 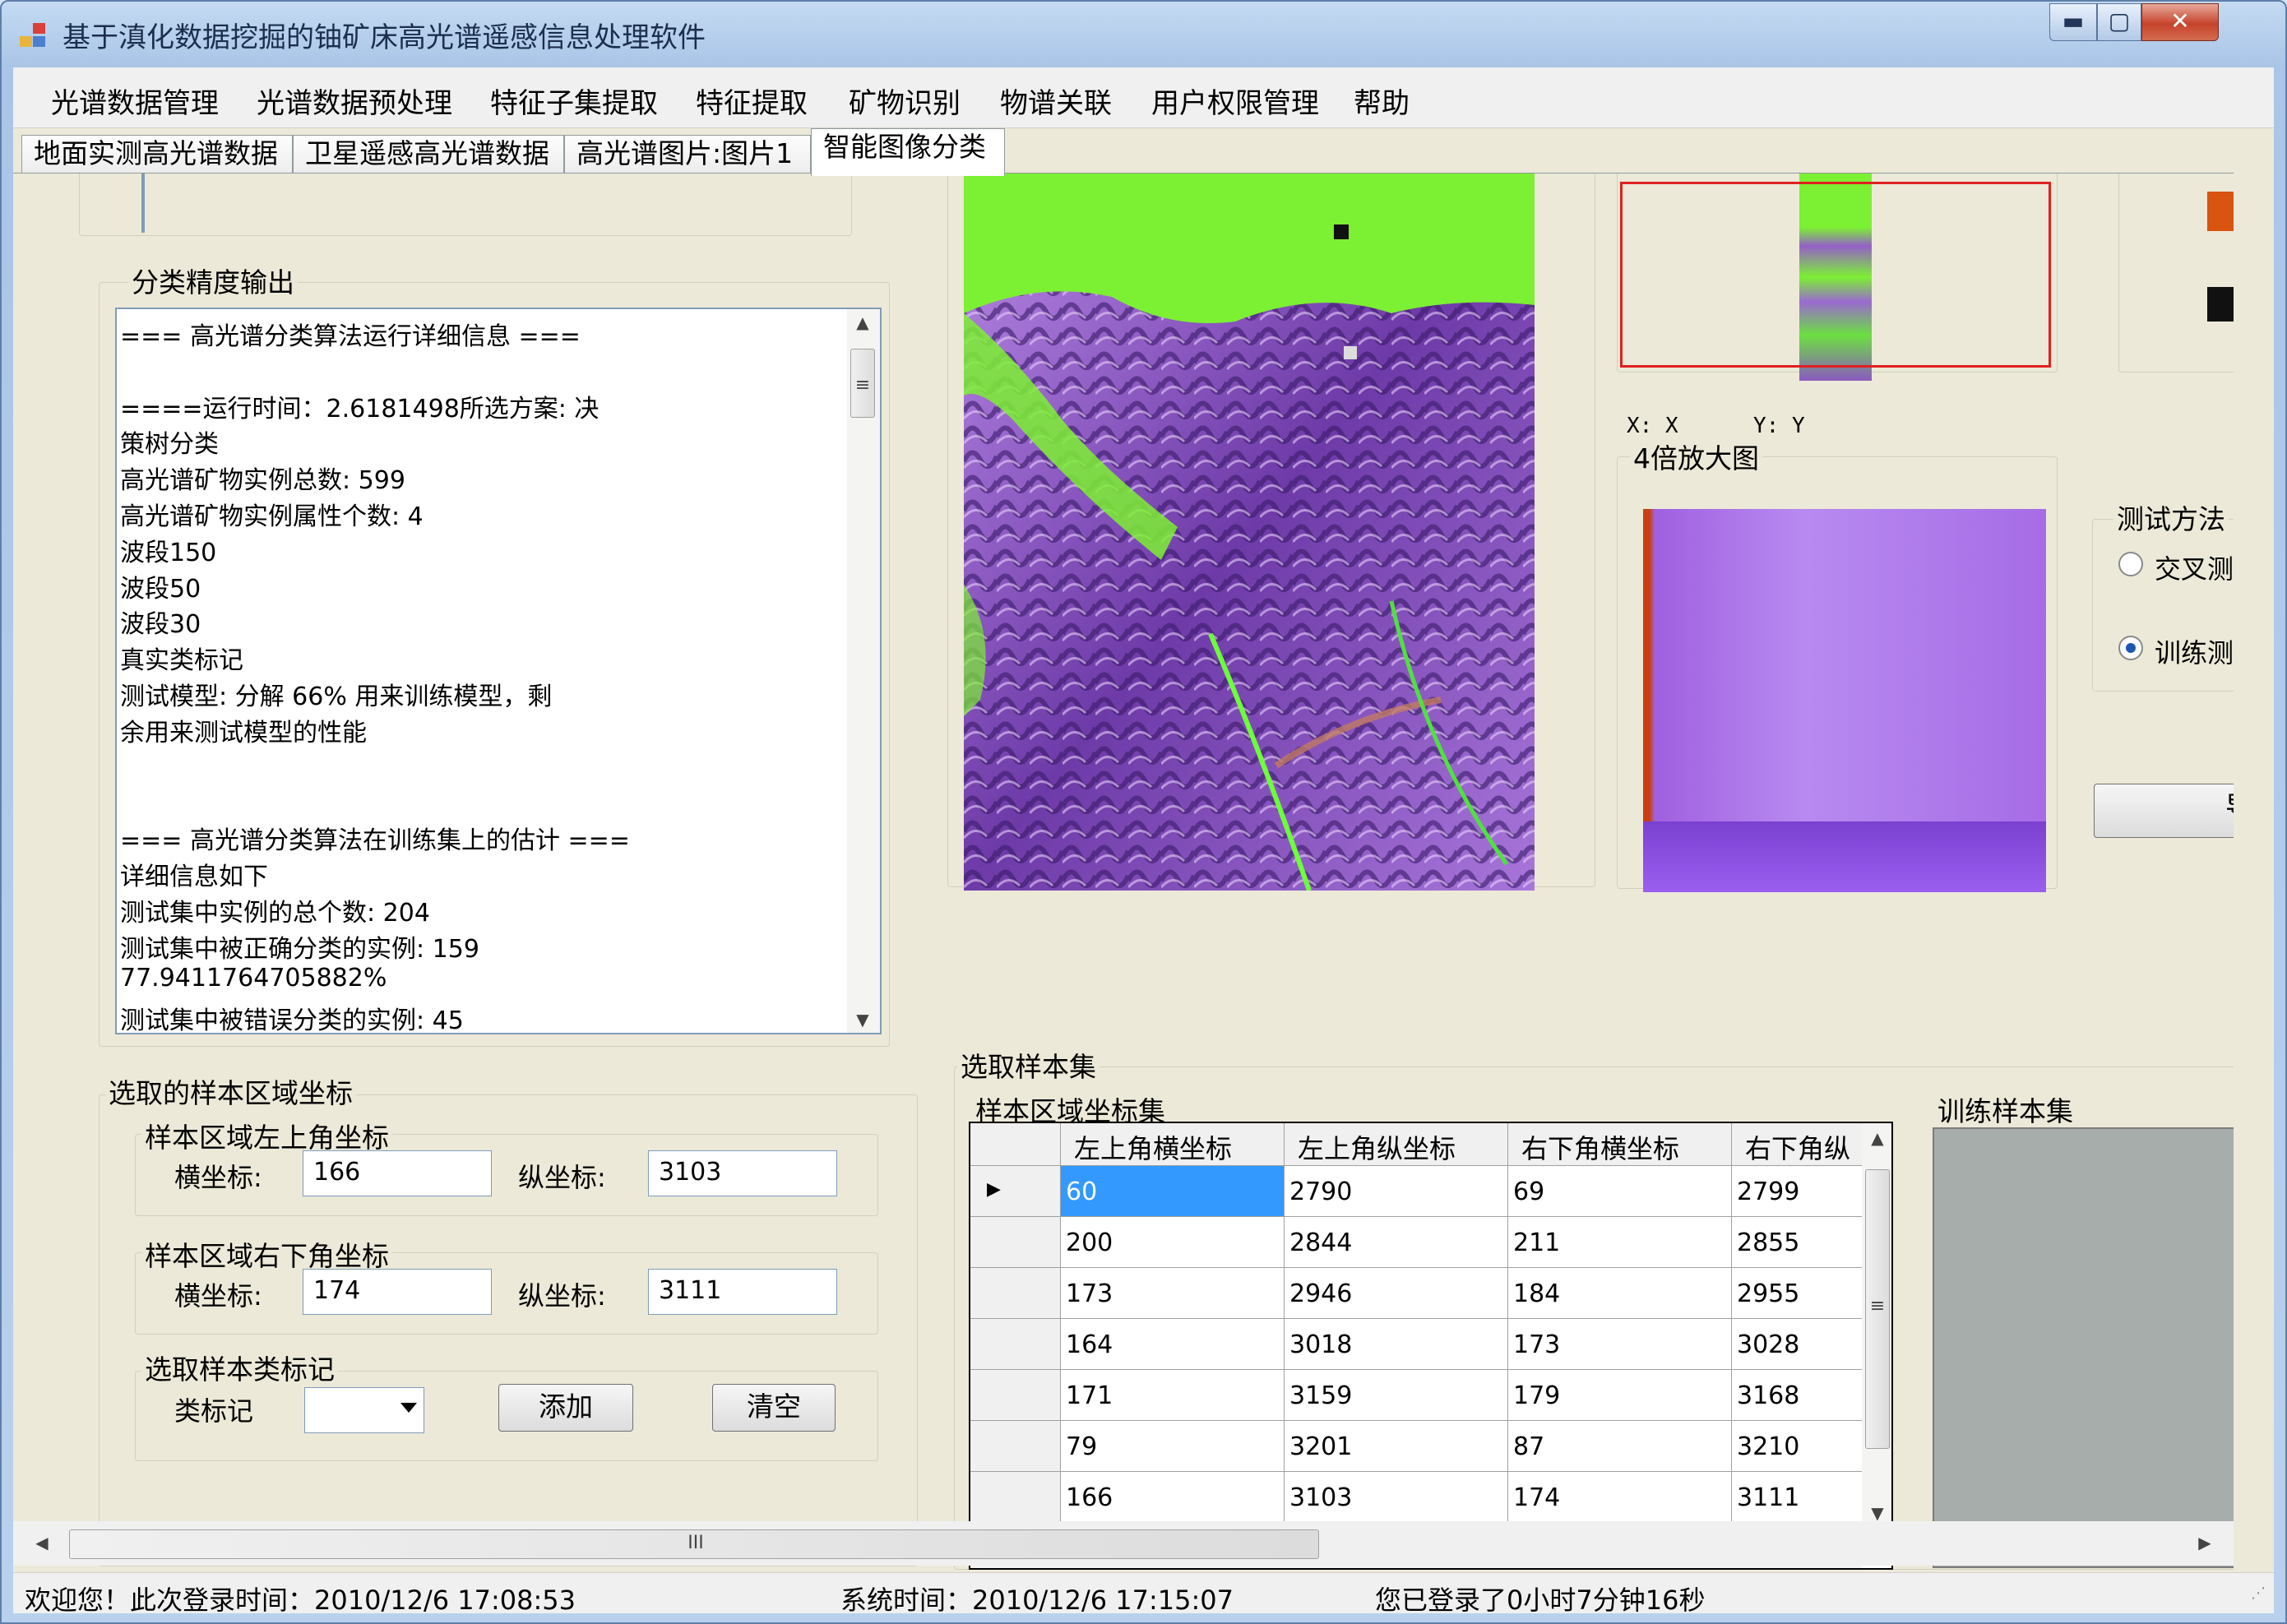 I want to click on color-swatch-black, so click(x=2220, y=304).